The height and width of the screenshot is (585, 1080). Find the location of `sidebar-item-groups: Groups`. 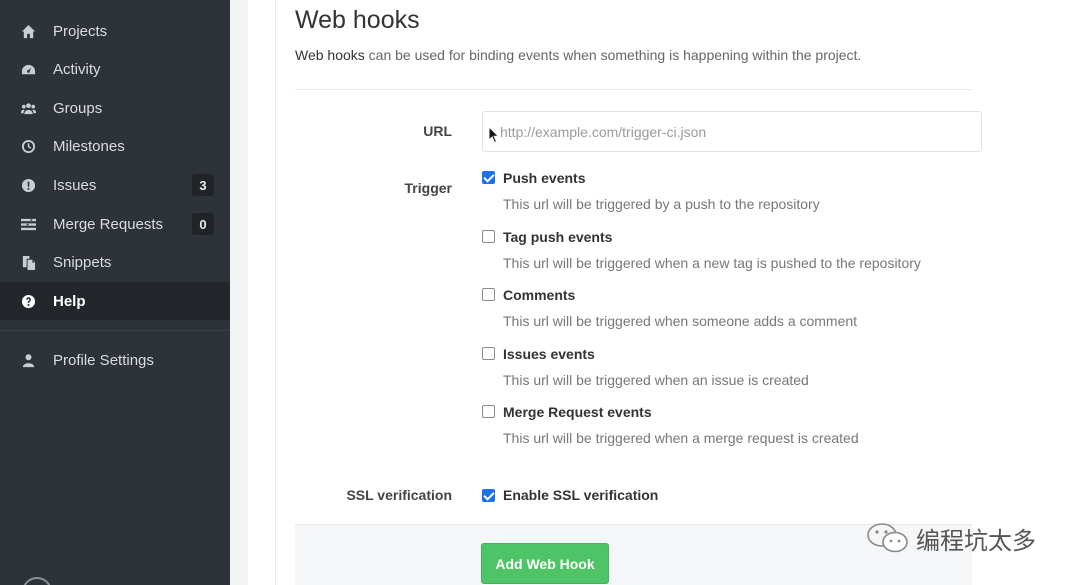

sidebar-item-groups: Groups is located at coordinates (115, 108).